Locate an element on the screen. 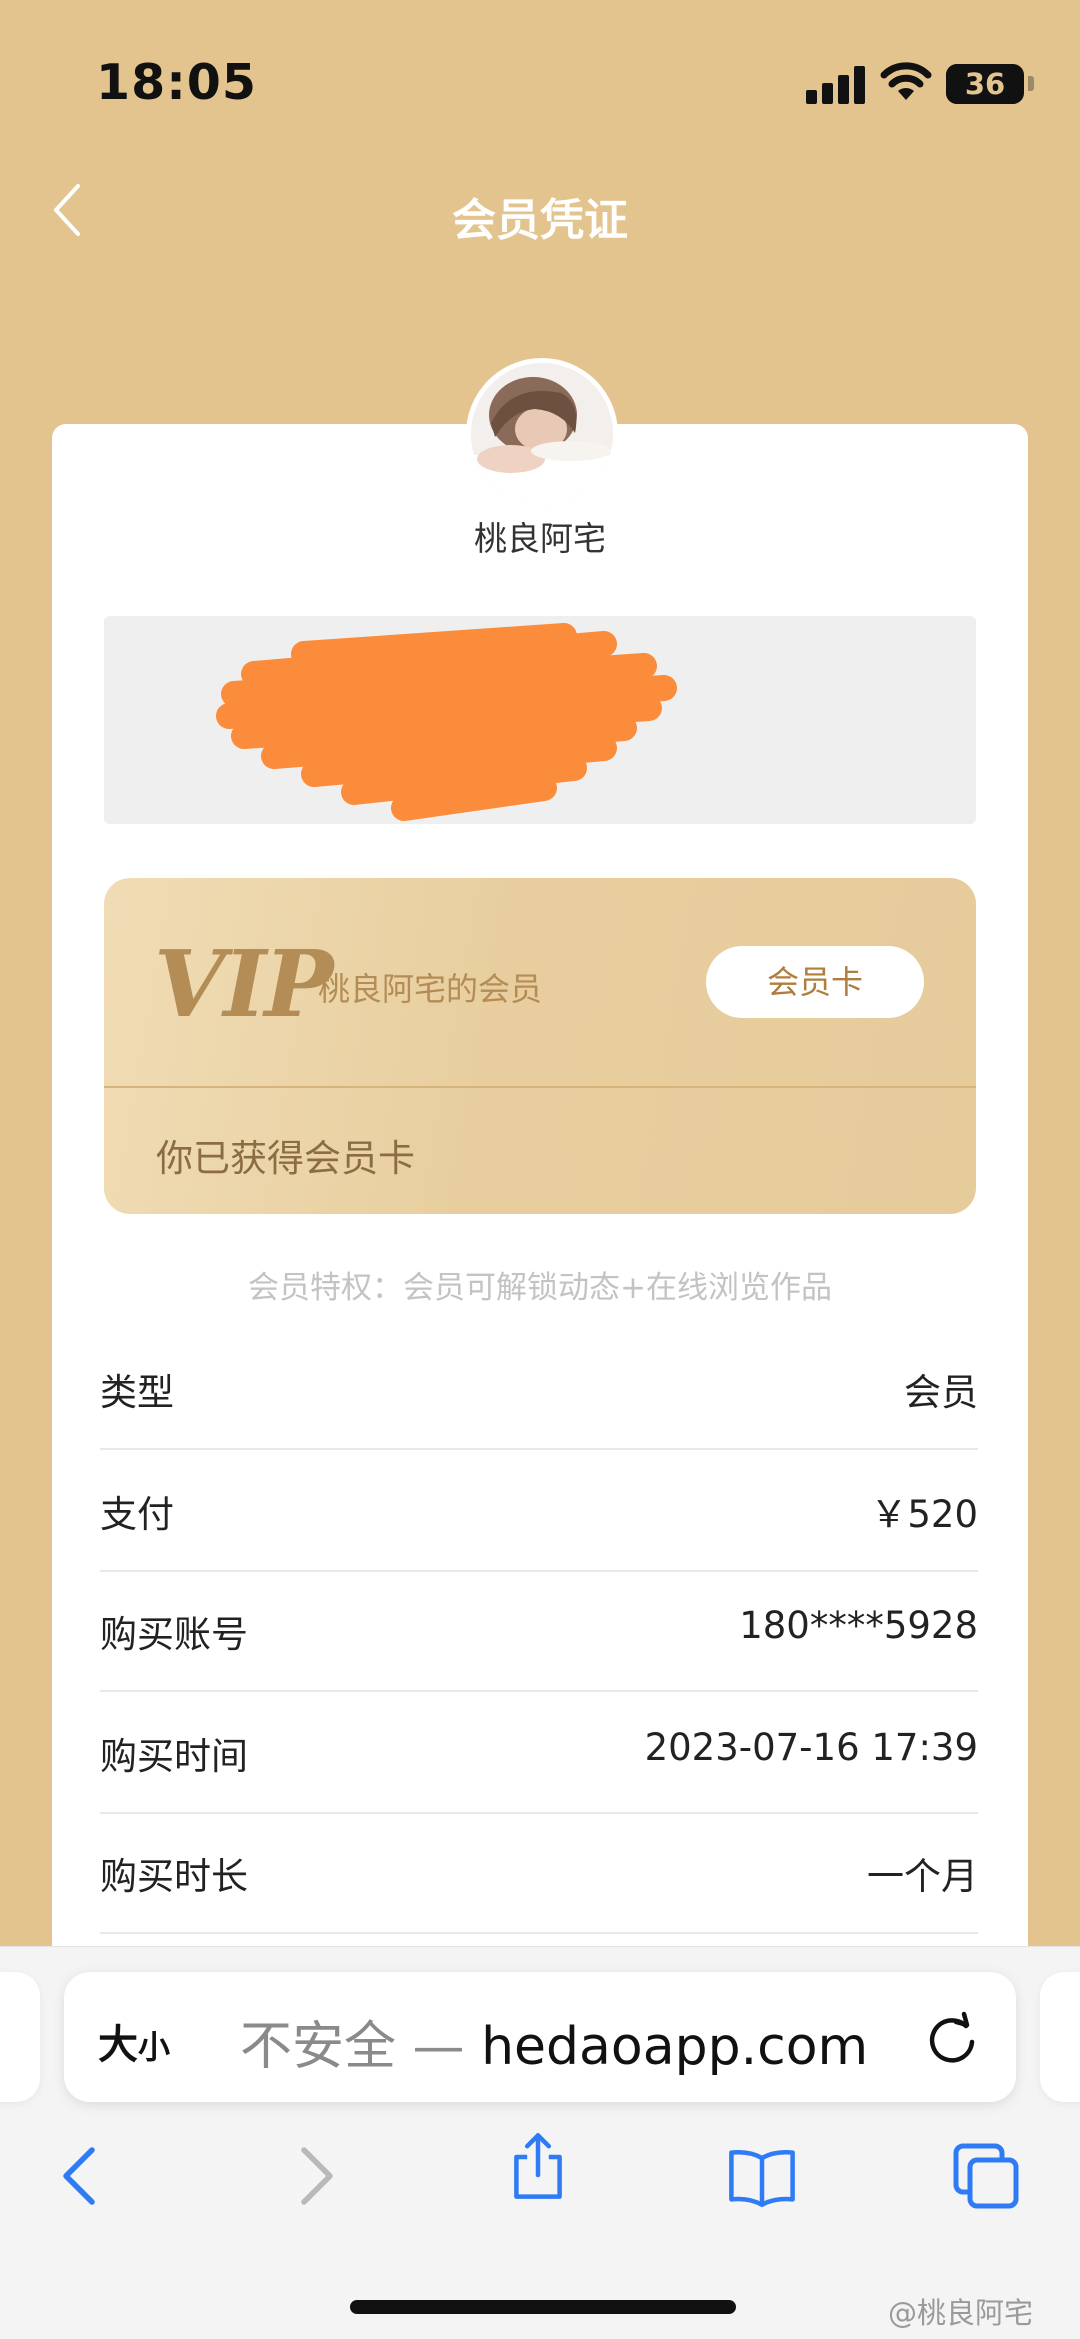 This screenshot has height=2339, width=1080. watermark: @桃良阿宅 is located at coordinates (961, 2313).